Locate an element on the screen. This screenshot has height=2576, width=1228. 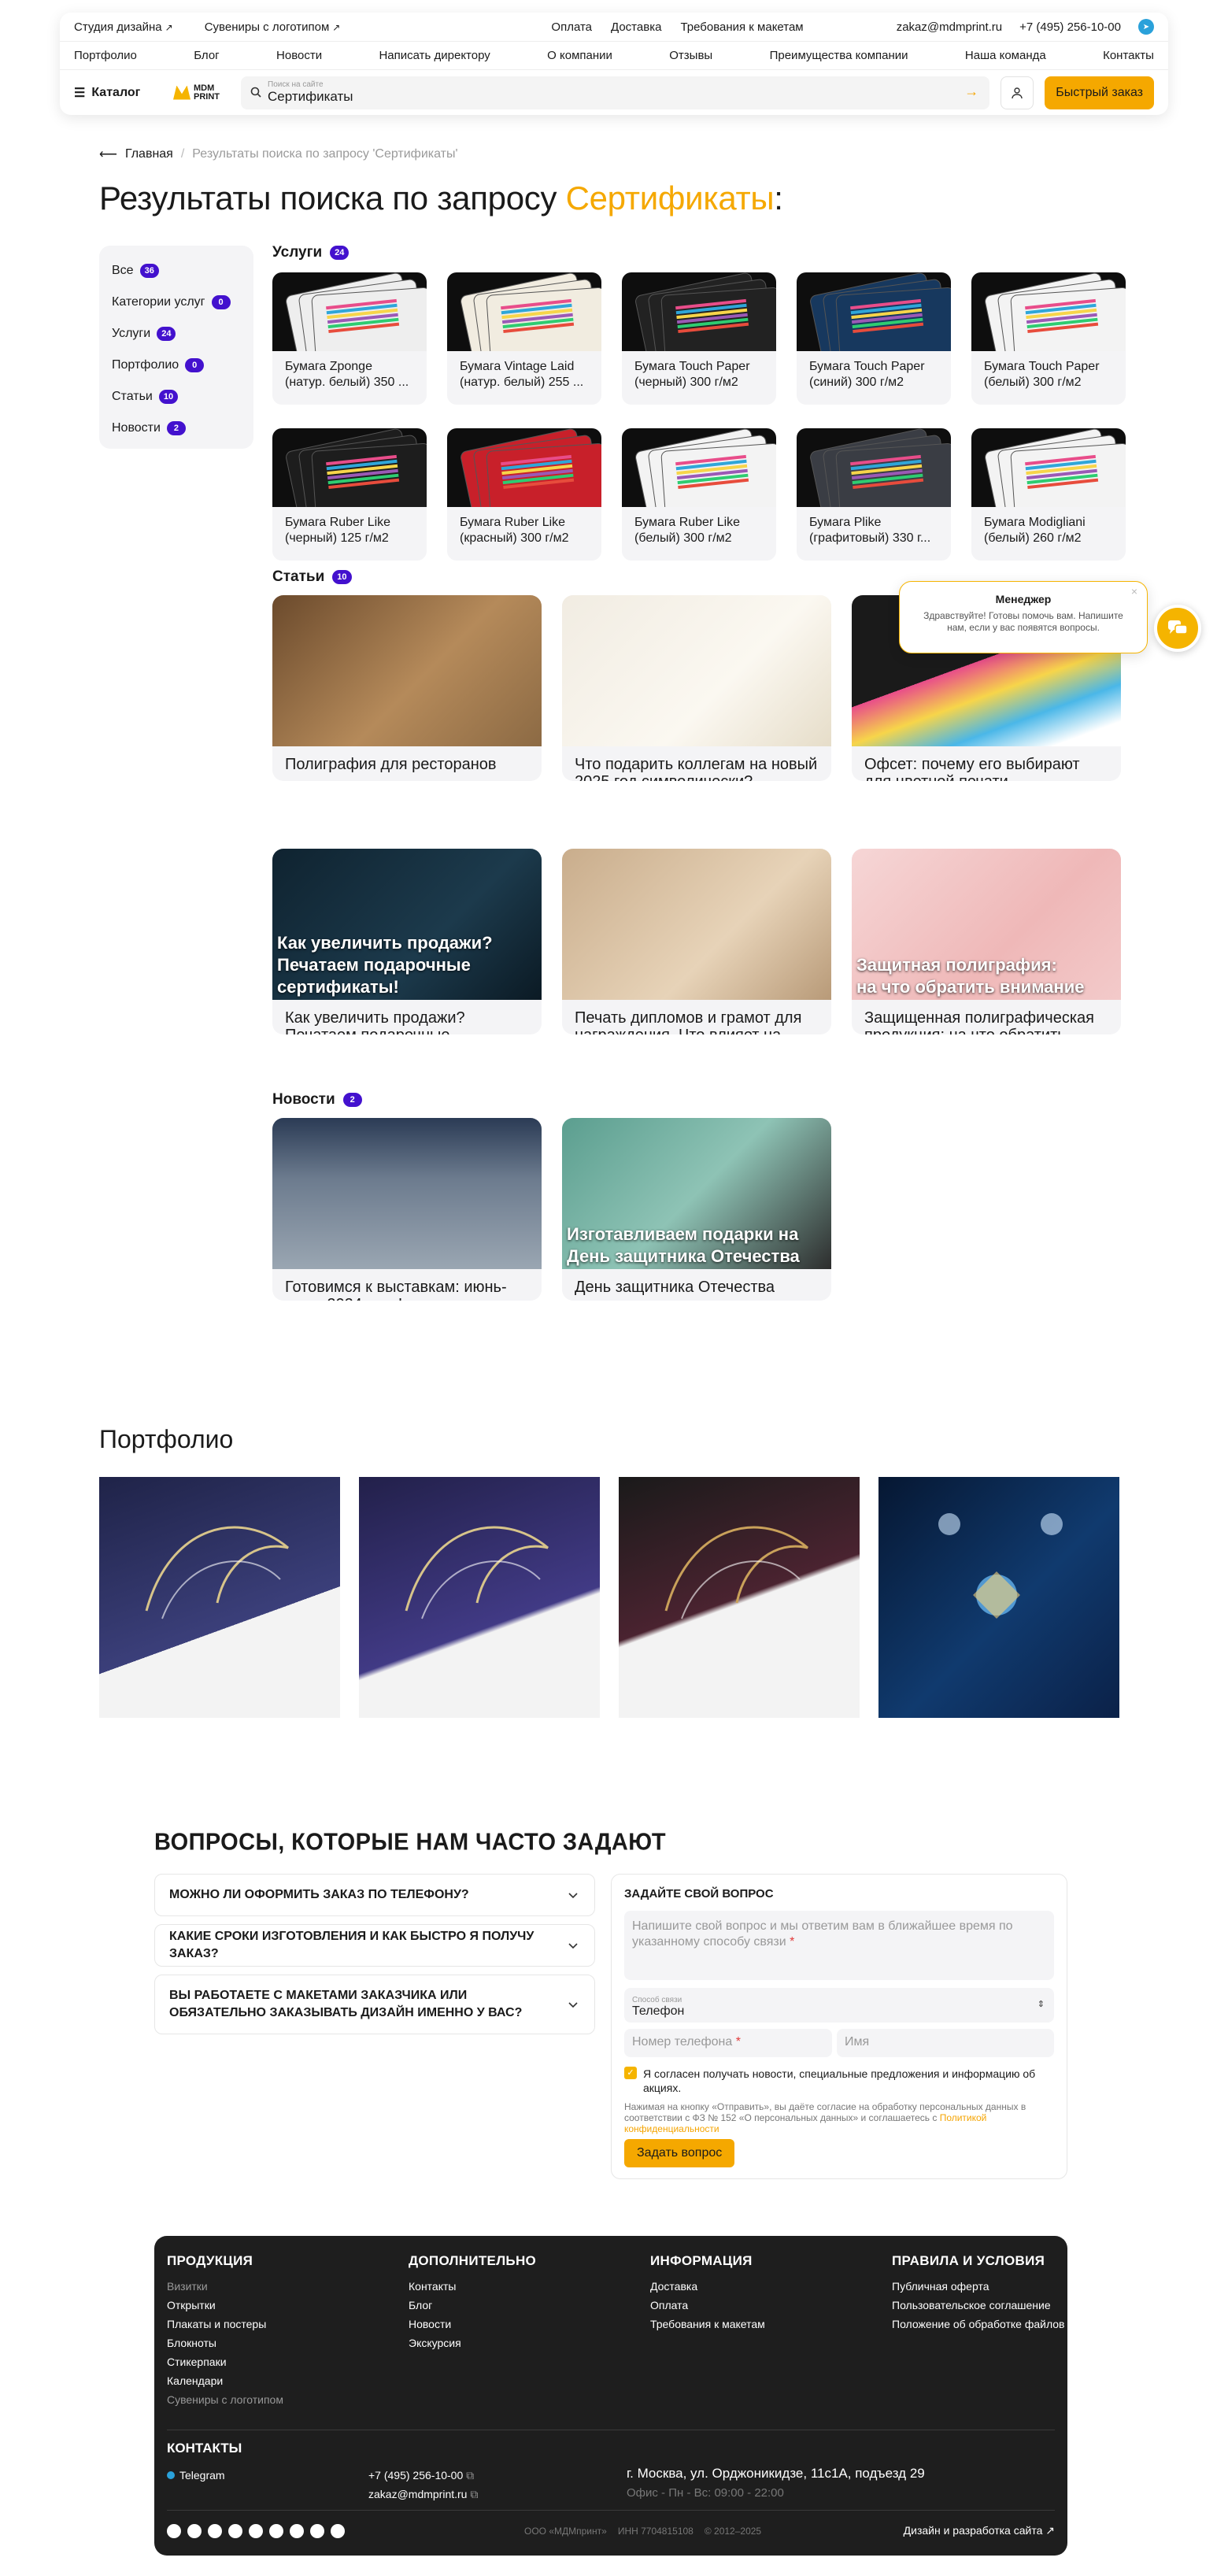
back-arrow-icon: ⟵ is located at coordinates (108, 154).